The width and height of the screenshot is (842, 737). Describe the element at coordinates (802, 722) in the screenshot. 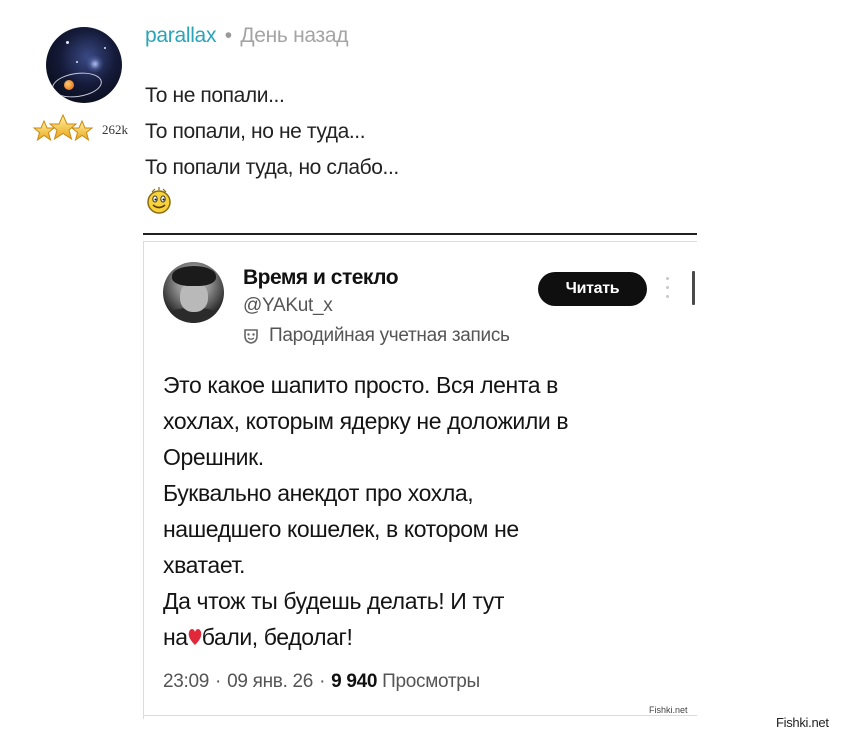

I see `site-watermark: Fishki.net` at that location.